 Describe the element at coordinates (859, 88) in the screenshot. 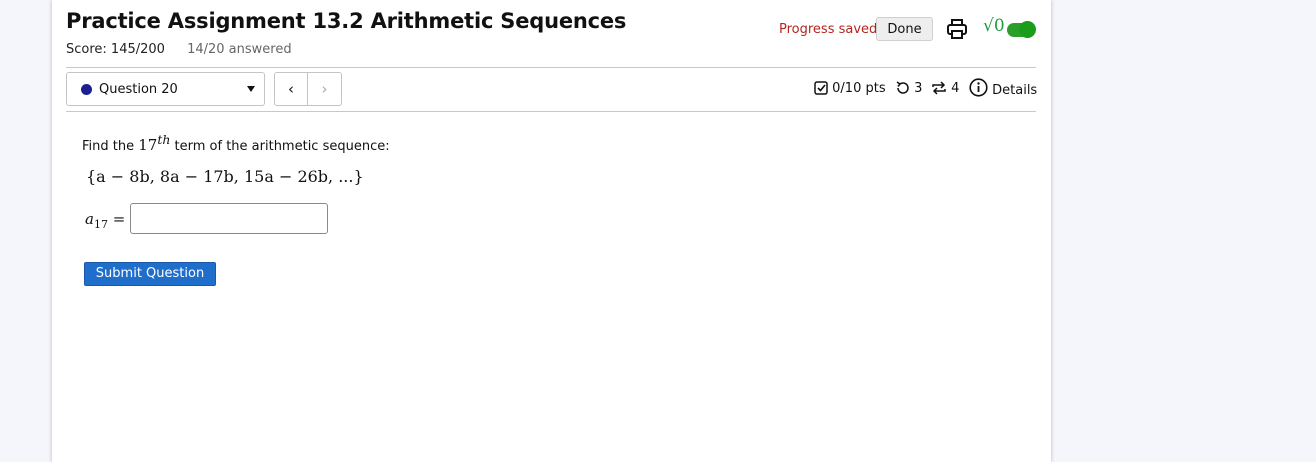

I see `points-text: 0/10 pts` at that location.